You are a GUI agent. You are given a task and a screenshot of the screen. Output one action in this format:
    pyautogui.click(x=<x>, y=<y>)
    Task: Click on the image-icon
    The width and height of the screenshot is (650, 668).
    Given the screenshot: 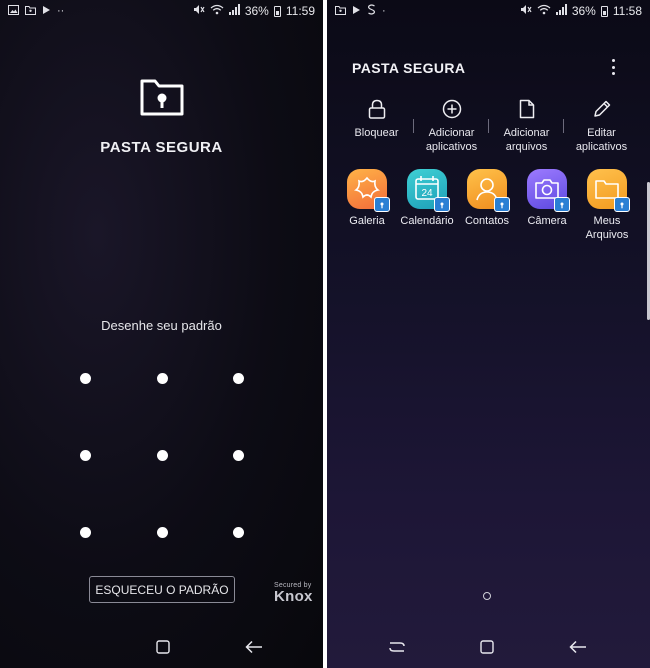 What is the action you would take?
    pyautogui.click(x=13, y=11)
    